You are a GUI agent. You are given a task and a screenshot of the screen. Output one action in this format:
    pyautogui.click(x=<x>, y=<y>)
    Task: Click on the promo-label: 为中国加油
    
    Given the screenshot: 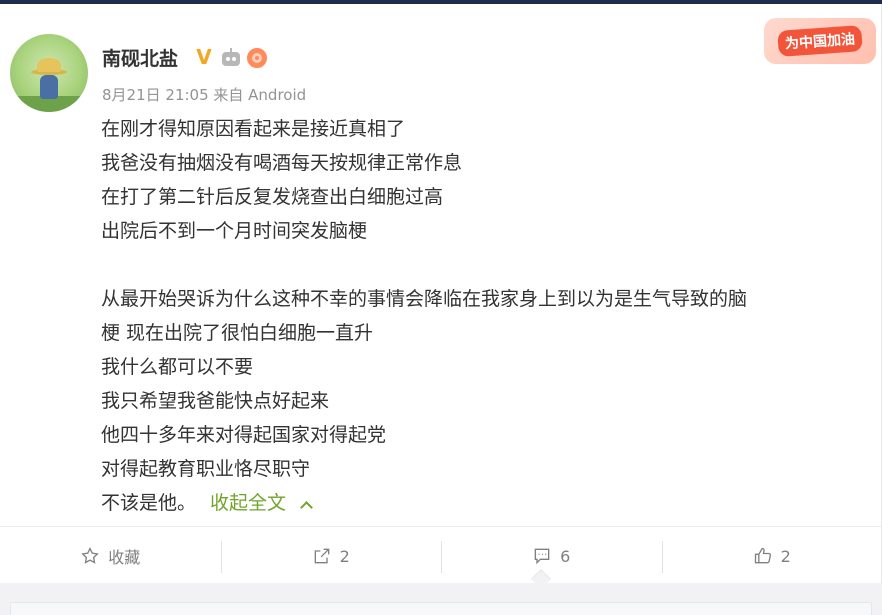 What is the action you would take?
    pyautogui.click(x=820, y=41)
    